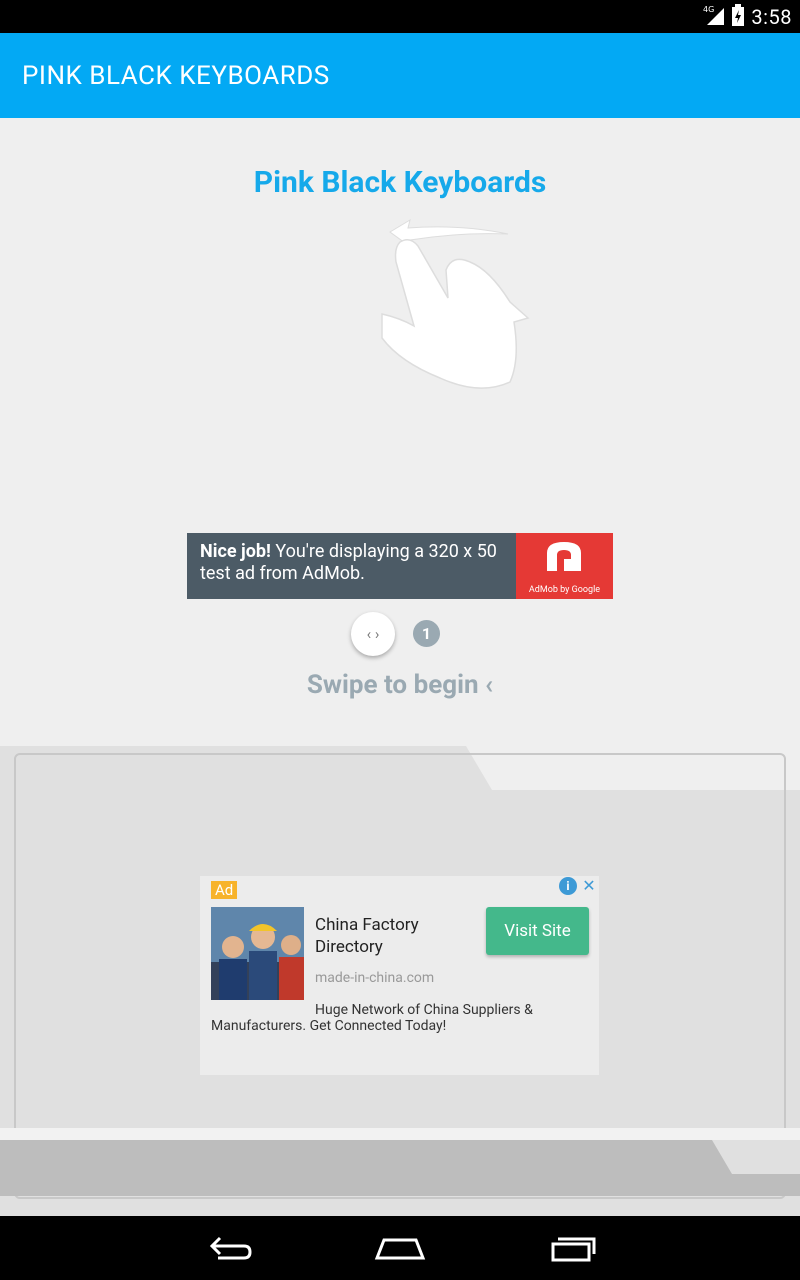  Describe the element at coordinates (392, 685) in the screenshot. I see `swipe-hint-text: Swipe to begin` at that location.